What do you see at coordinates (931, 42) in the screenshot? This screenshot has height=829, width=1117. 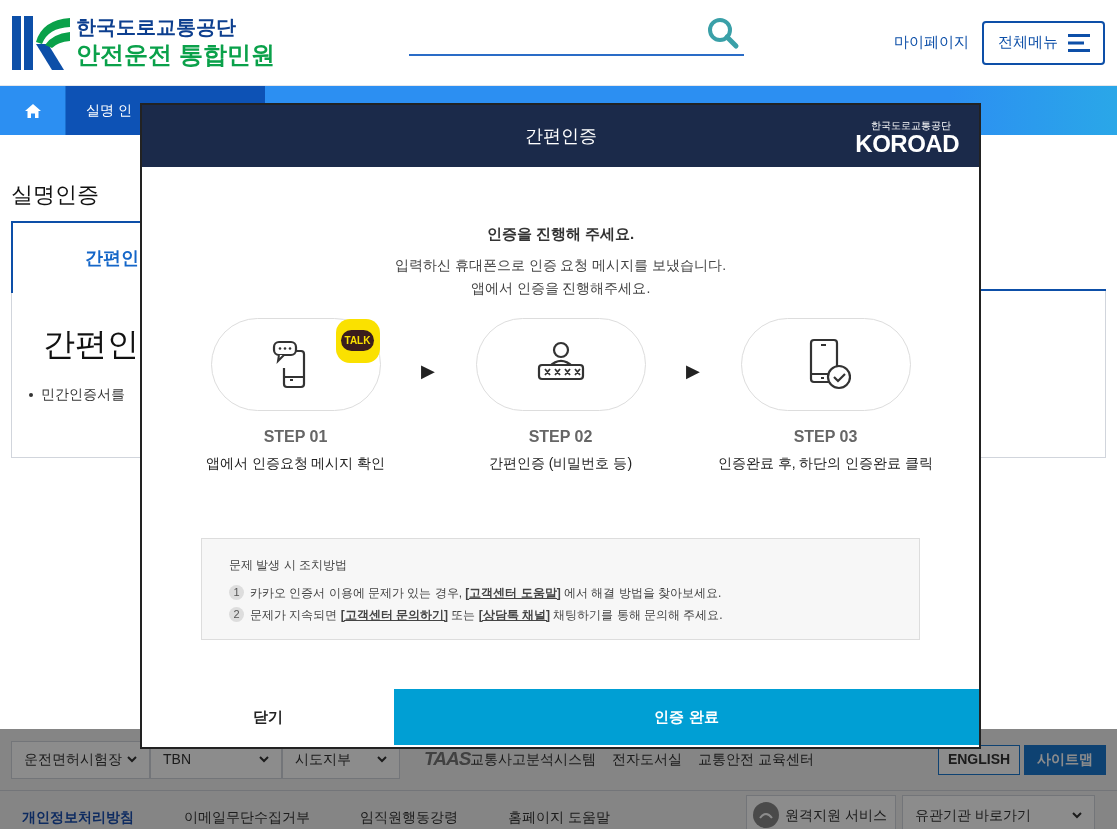 I see `my-page-link: 마이페이지` at bounding box center [931, 42].